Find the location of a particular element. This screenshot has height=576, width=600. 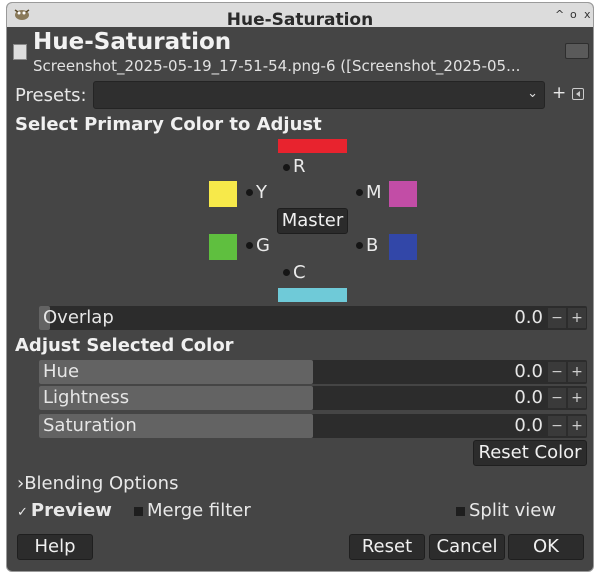

blending-options-expander: ›Blending Options is located at coordinates (97, 483).